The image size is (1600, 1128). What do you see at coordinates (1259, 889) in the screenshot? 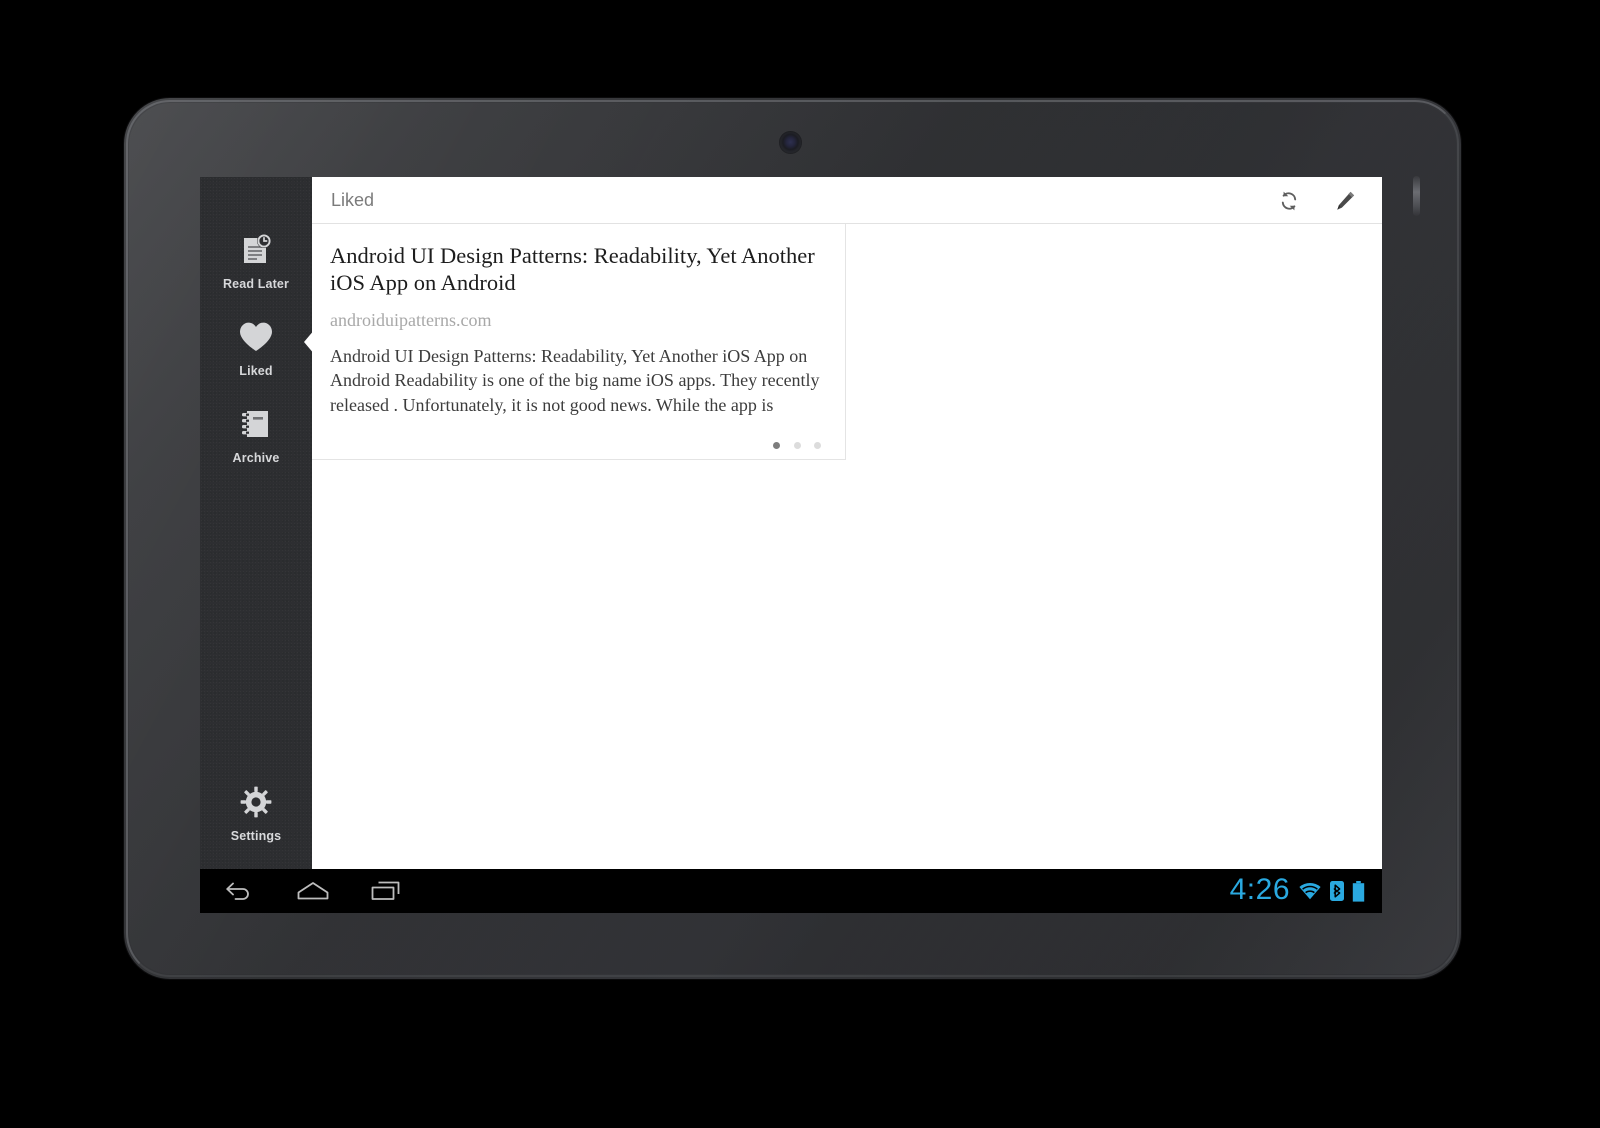
I see `status-clock: 4:26` at bounding box center [1259, 889].